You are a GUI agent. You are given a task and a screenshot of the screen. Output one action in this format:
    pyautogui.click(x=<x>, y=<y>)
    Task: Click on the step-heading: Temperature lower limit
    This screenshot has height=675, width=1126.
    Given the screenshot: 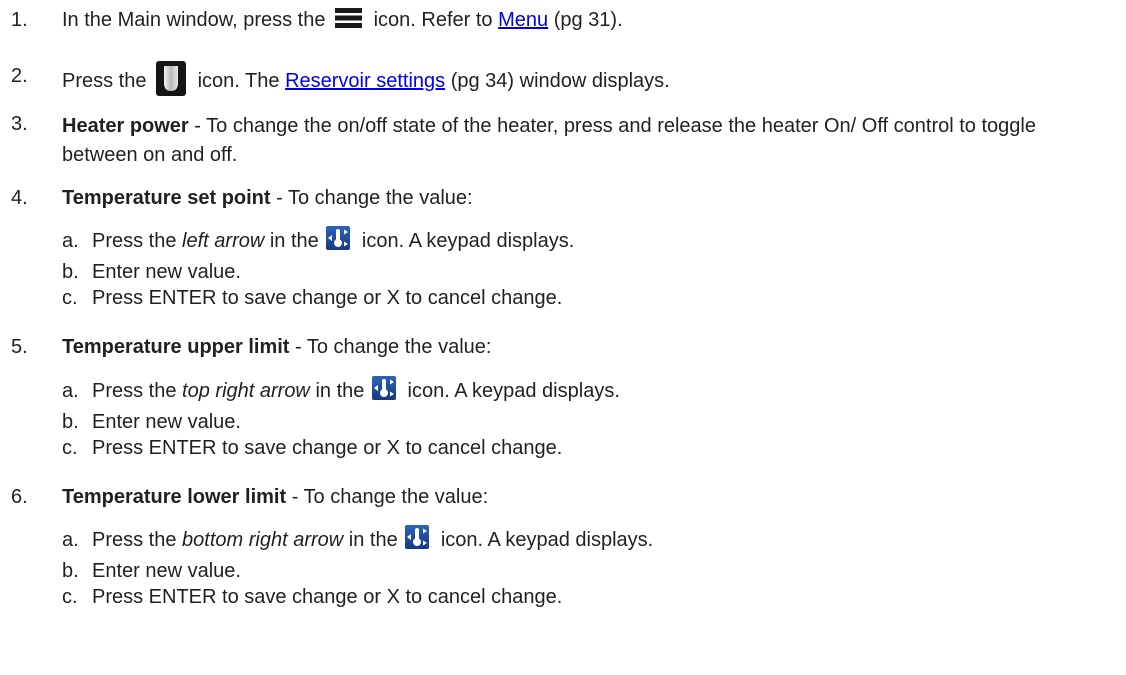 What is the action you would take?
    pyautogui.click(x=174, y=497)
    